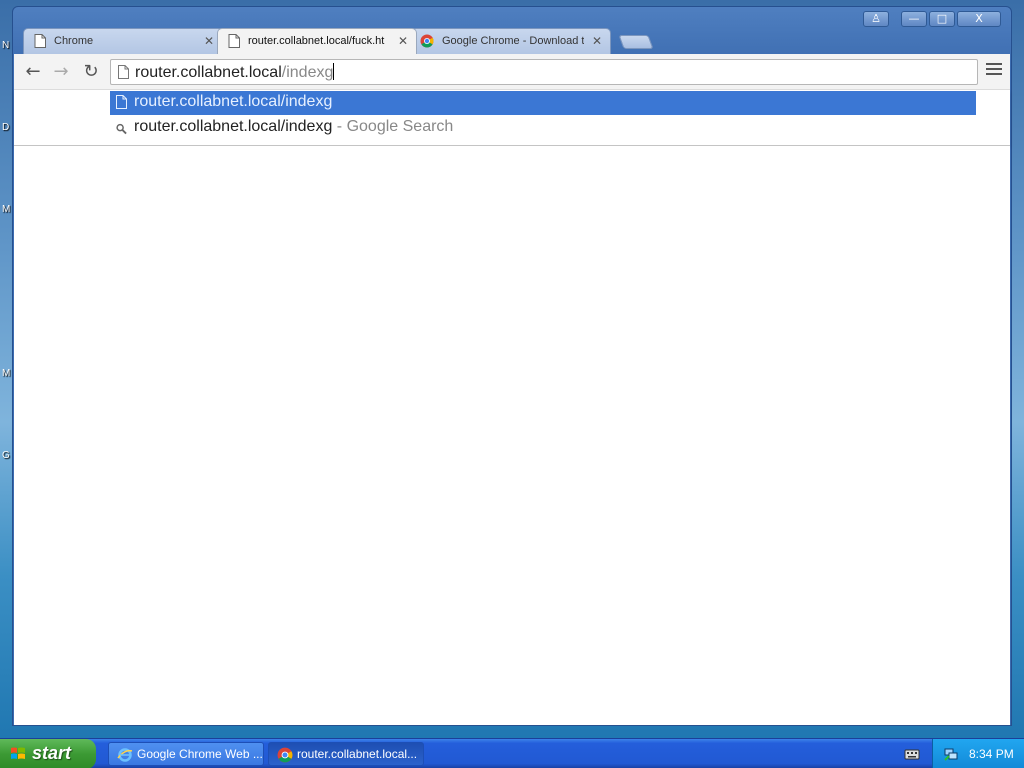 The image size is (1024, 768). I want to click on toolbar: ← → ↻ router.collabnet.local/indexg, so click(512, 72).